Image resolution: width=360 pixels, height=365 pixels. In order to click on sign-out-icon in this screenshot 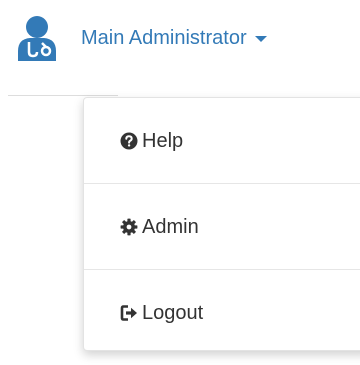, I will do `click(129, 313)`.